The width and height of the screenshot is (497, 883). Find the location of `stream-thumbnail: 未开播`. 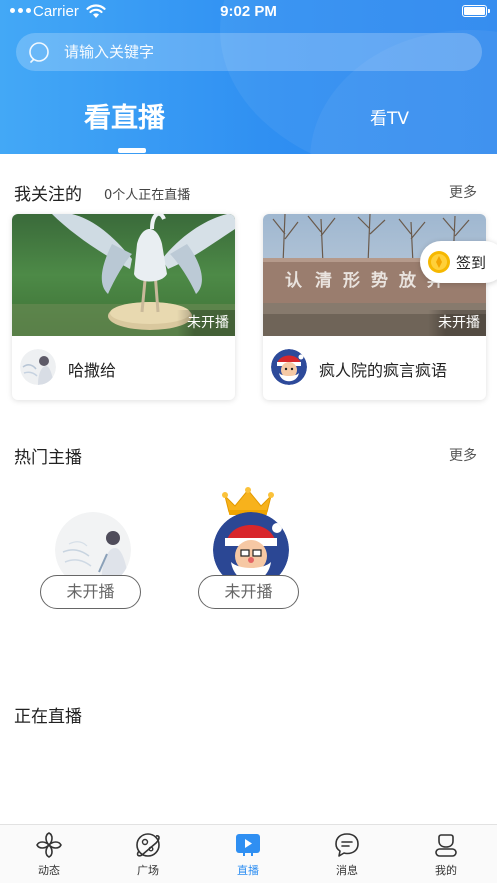

stream-thumbnail: 未开播 is located at coordinates (123, 275).